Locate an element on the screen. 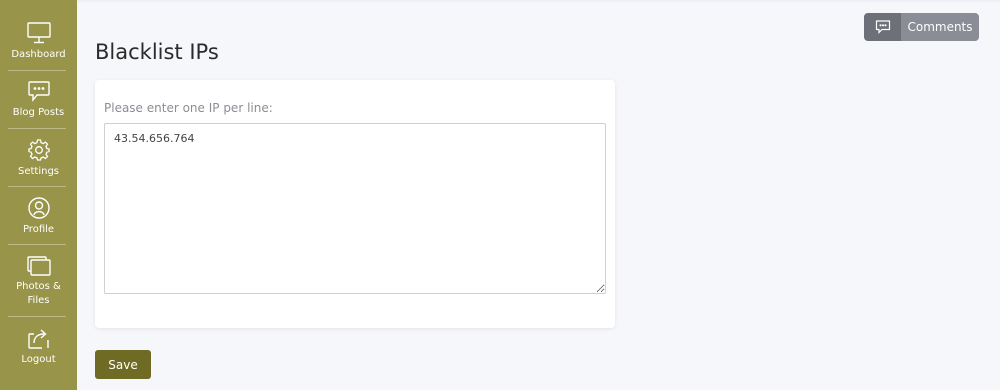 This screenshot has height=390, width=1000. user-icon is located at coordinates (38, 208).